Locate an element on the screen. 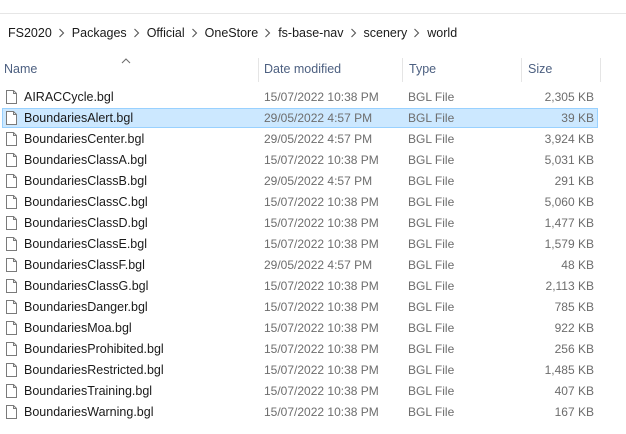 This screenshot has width=626, height=434. file-name: BoundariesClassD.bgl is located at coordinates (86, 223).